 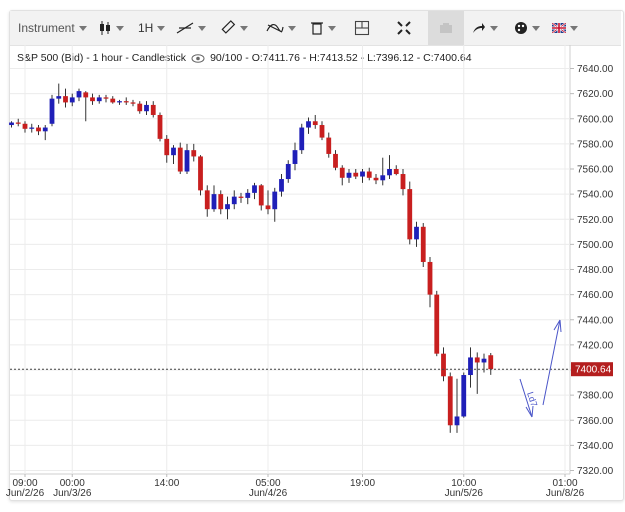 I want to click on projection-up-line, so click(x=551, y=362).